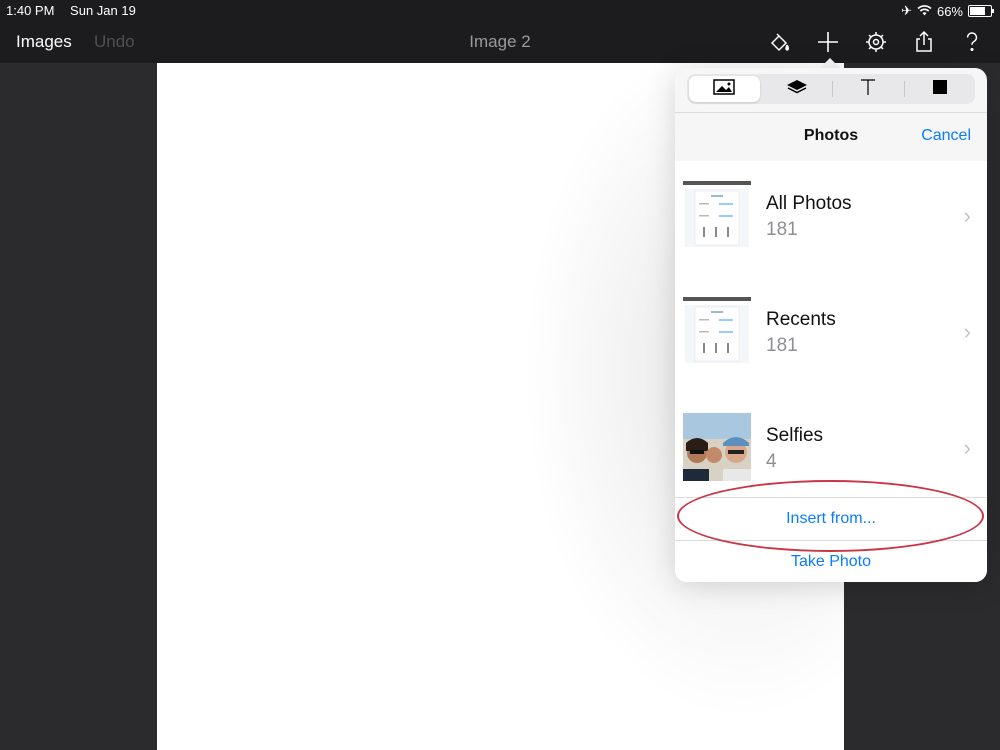 This screenshot has width=1000, height=750. What do you see at coordinates (500, 10) in the screenshot?
I see `status-bar: 1:40 PM Sun Jan 19 ✈ 66%` at bounding box center [500, 10].